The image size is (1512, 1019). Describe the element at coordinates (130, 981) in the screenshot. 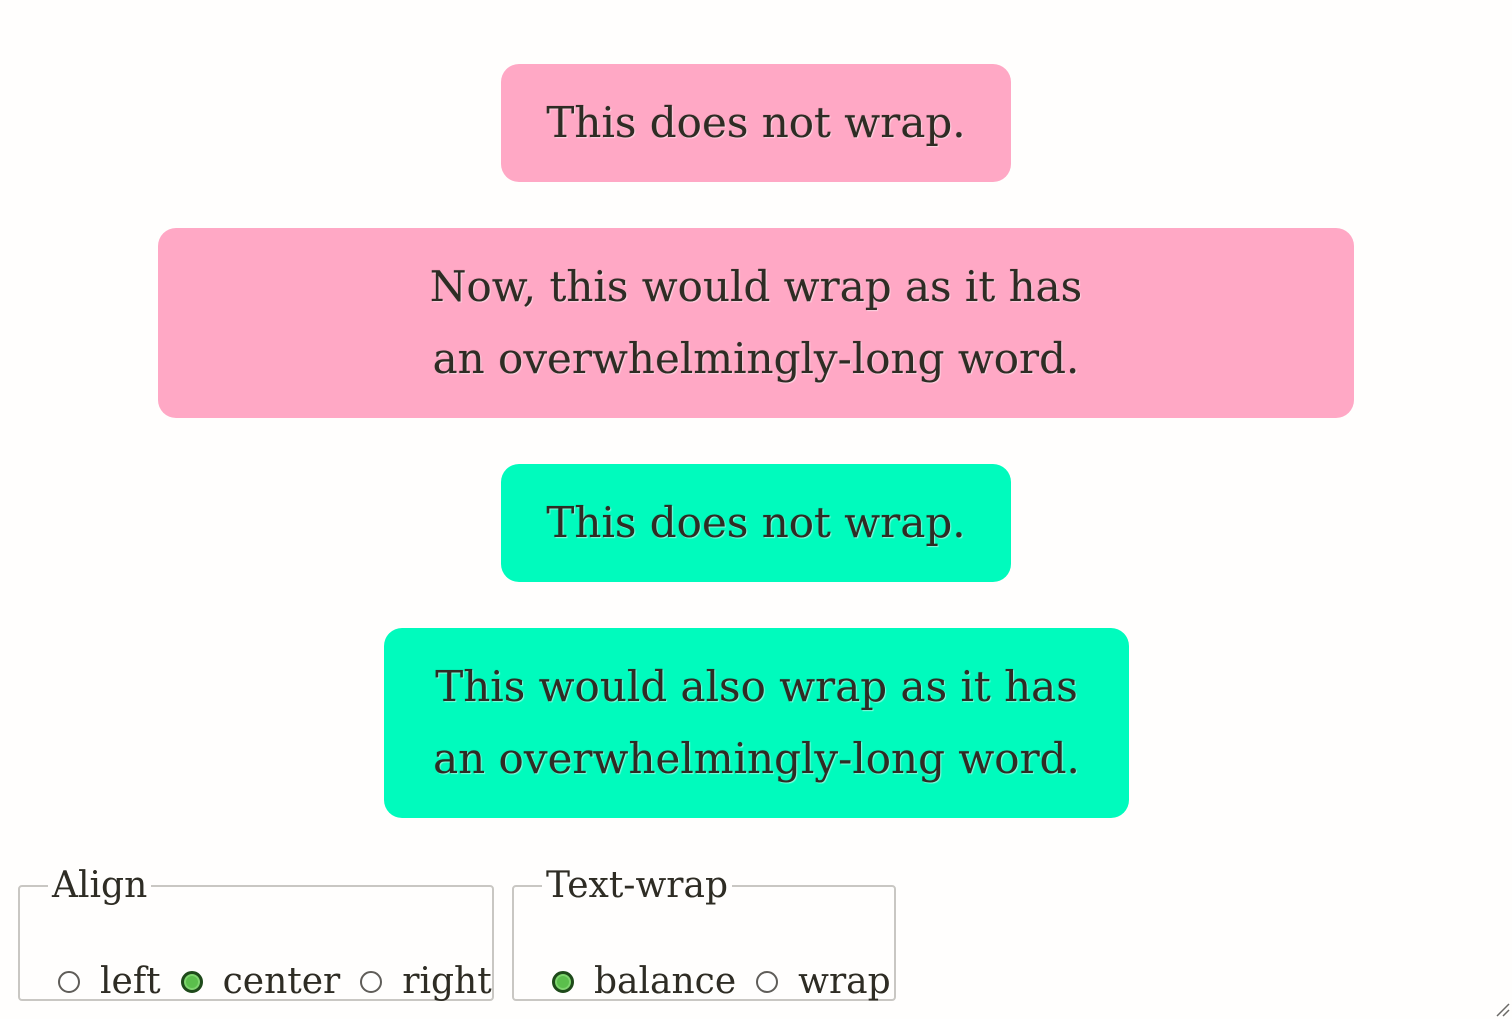

I see `align-option-label: left` at that location.